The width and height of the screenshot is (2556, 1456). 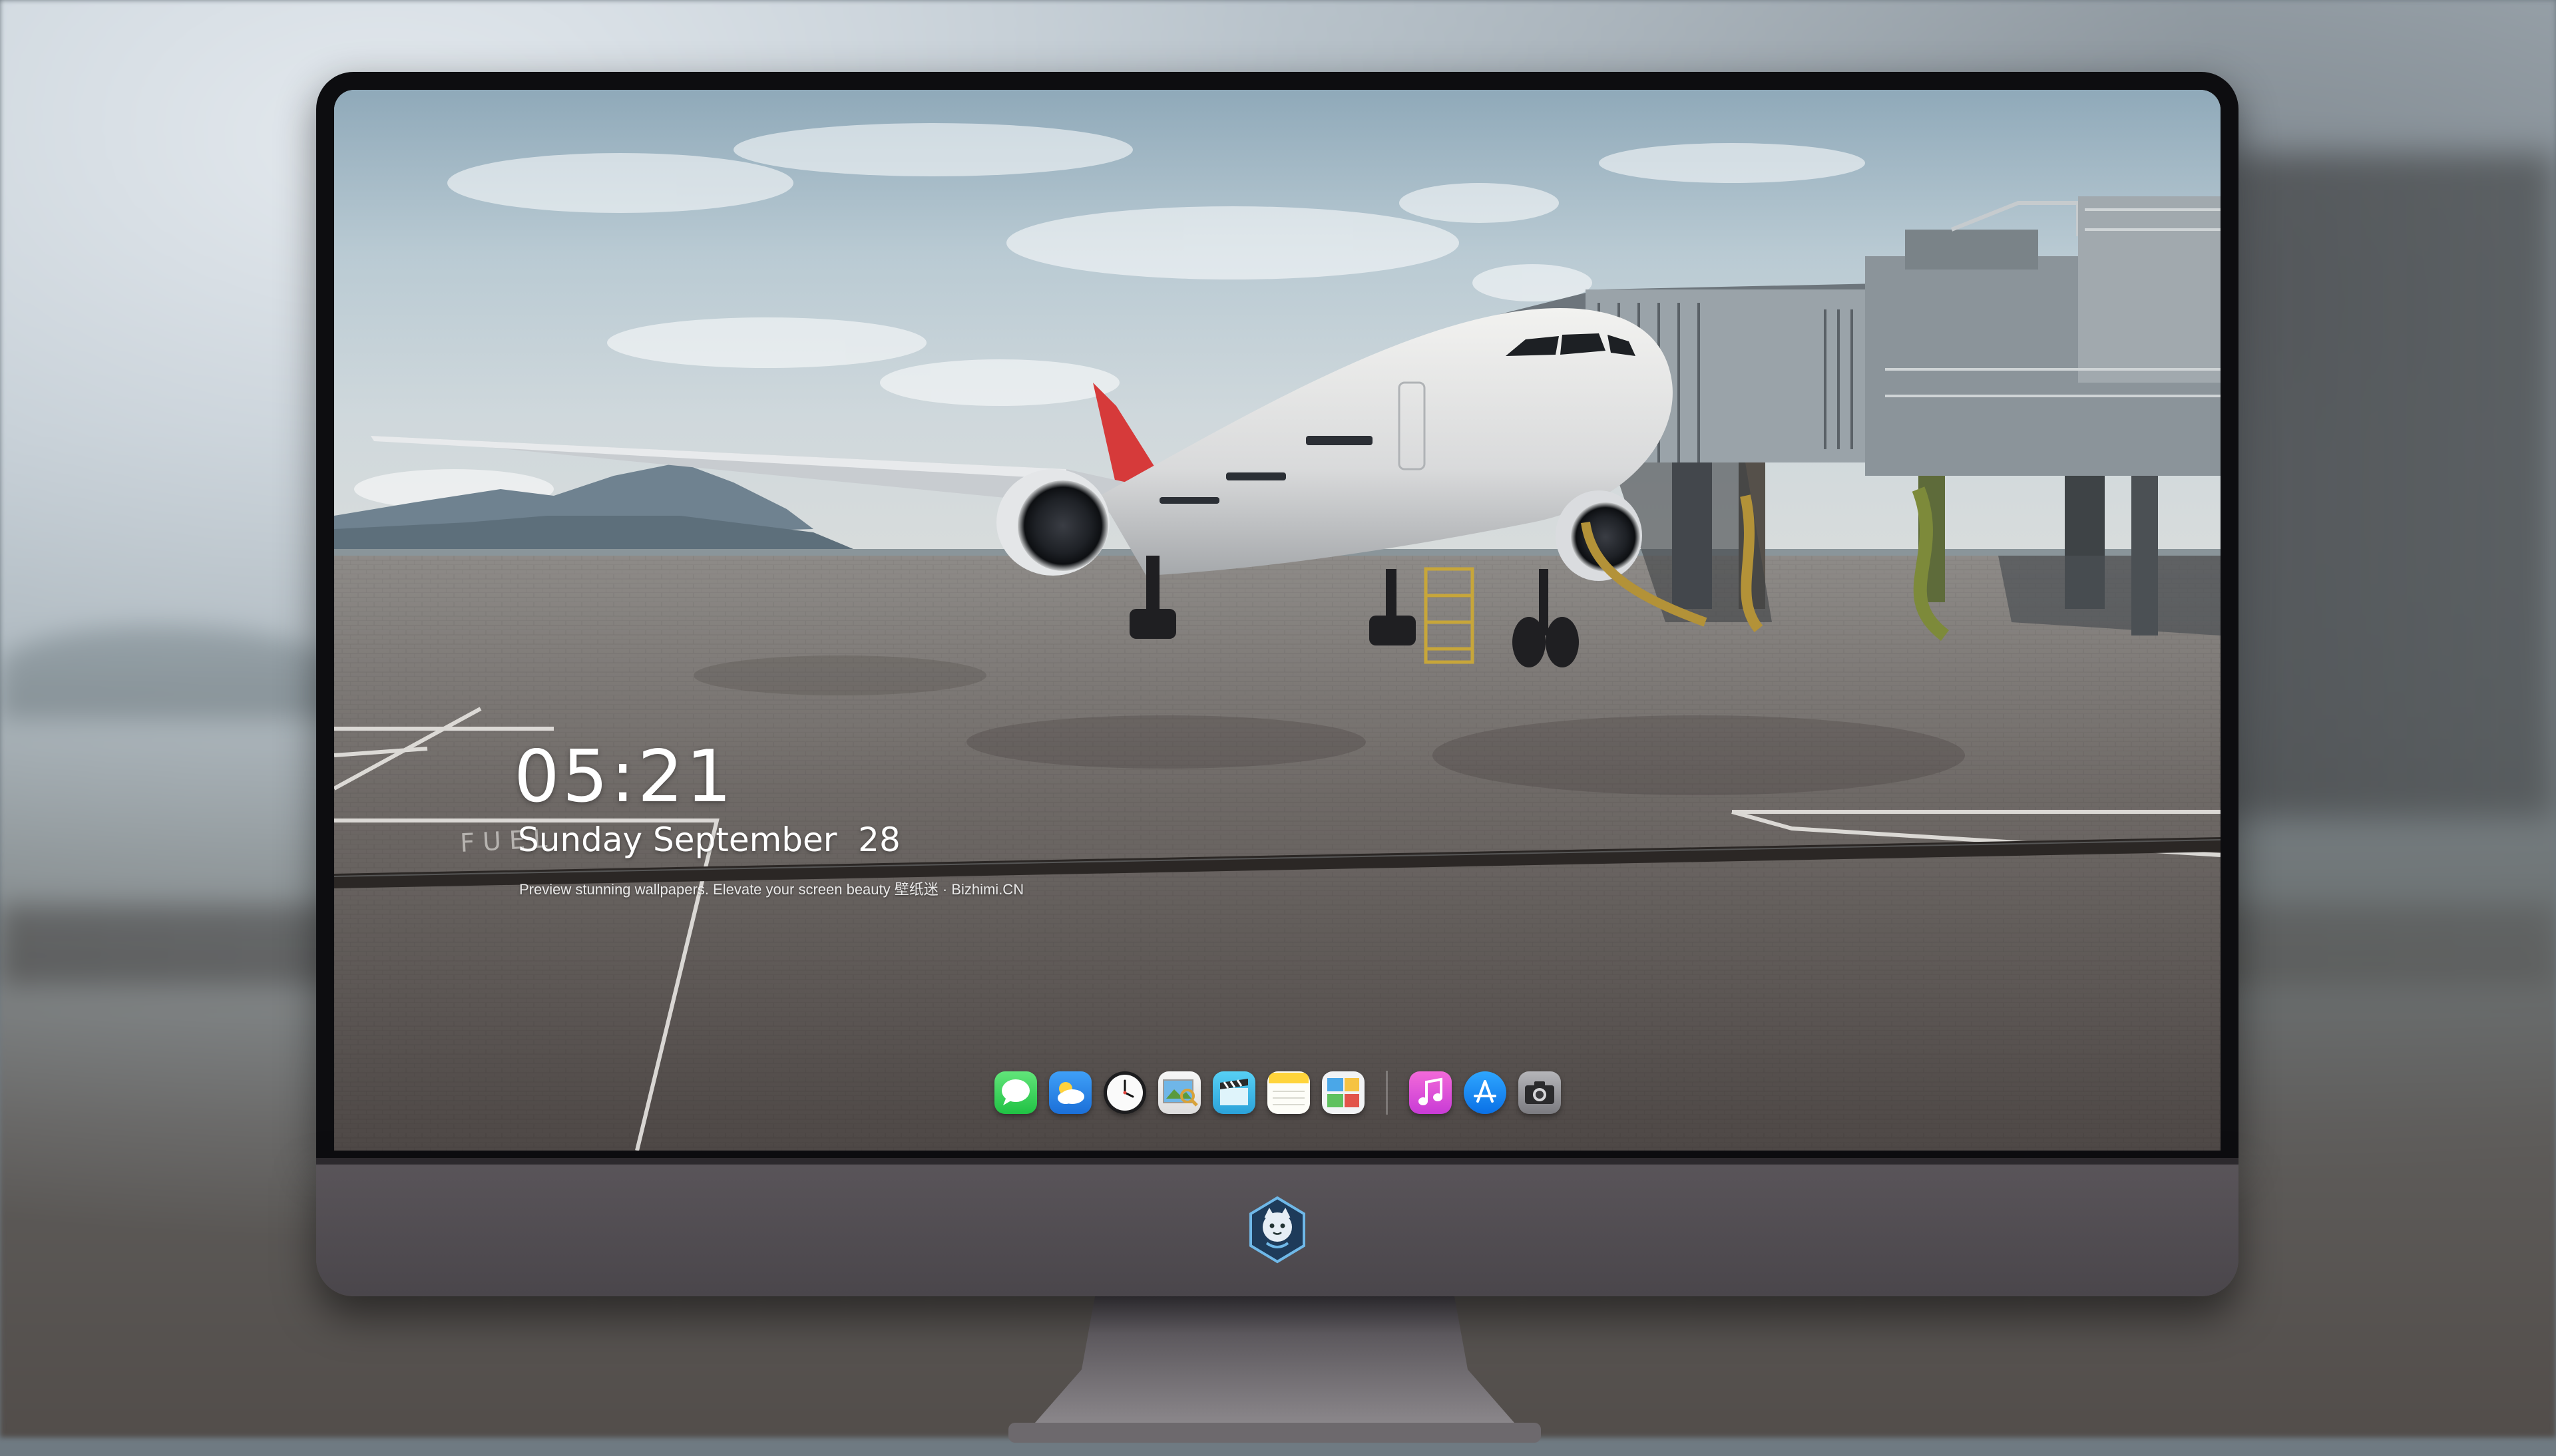 I want to click on lockscreen-clock: 05:21, so click(x=624, y=777).